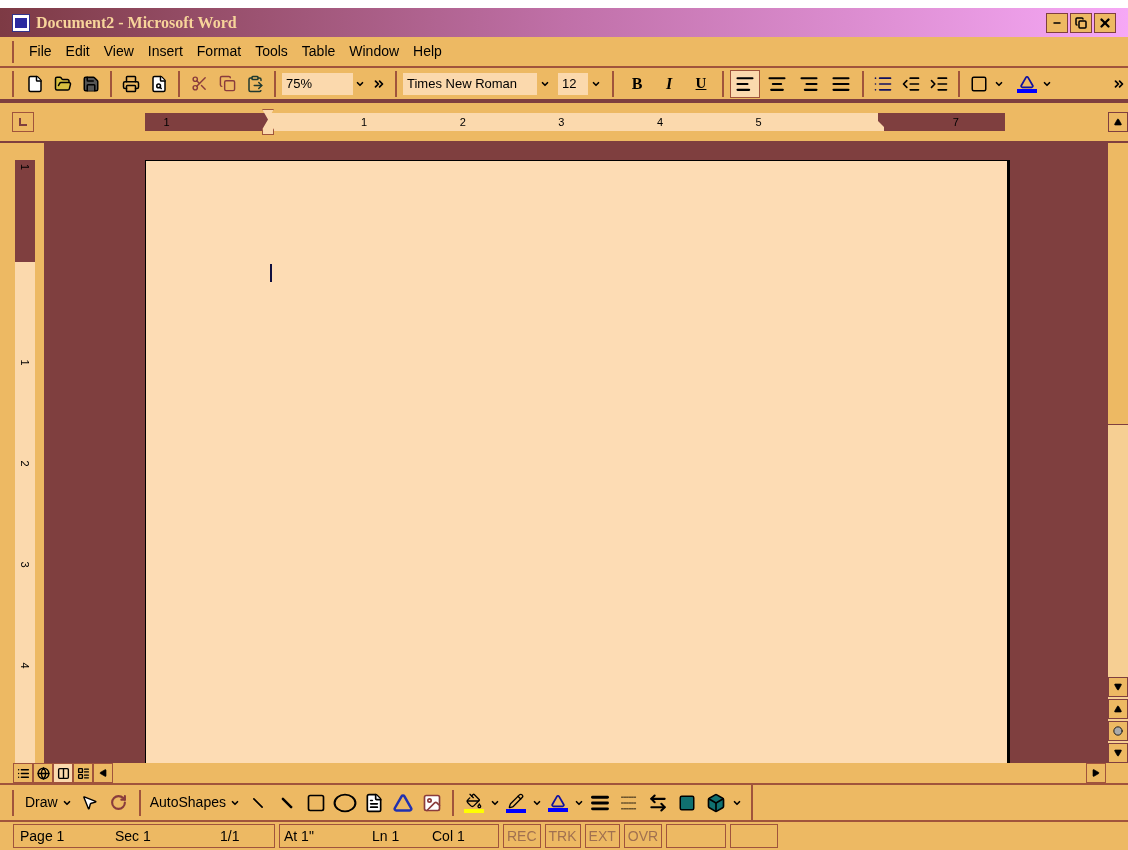 The image size is (1128, 850). I want to click on ruler-number: 5, so click(758, 122).